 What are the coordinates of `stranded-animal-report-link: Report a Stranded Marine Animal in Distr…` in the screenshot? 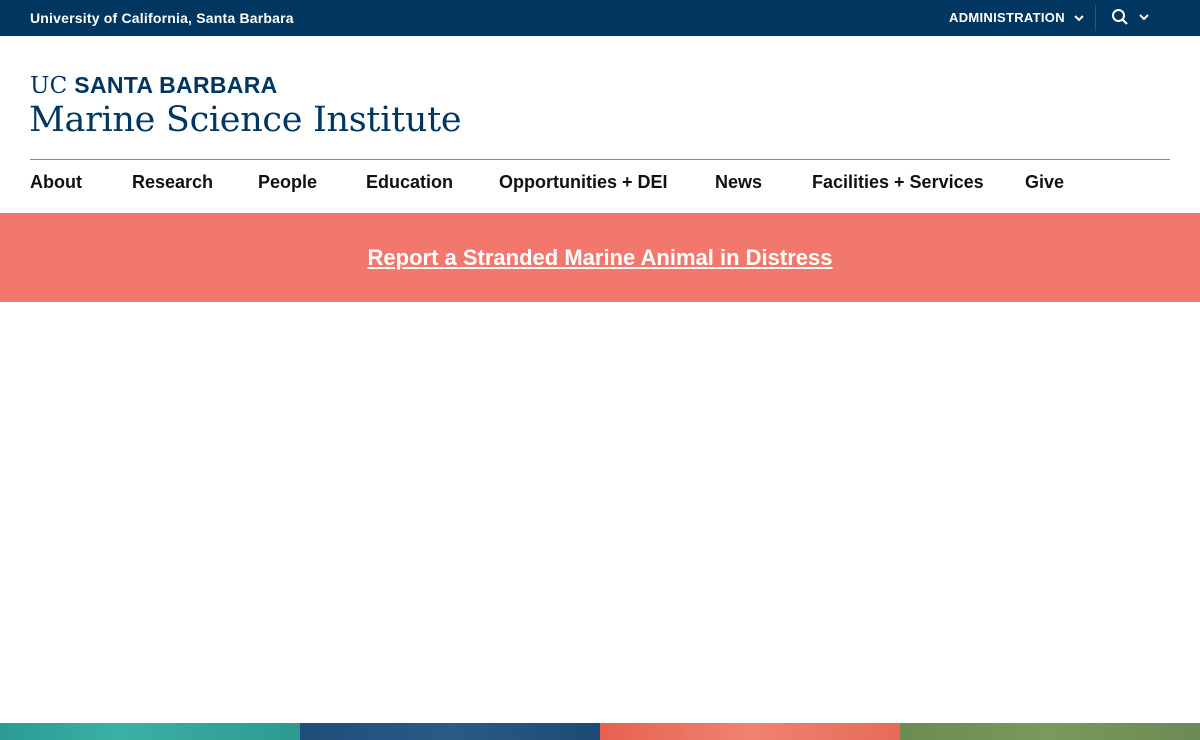 It's located at (600, 258).